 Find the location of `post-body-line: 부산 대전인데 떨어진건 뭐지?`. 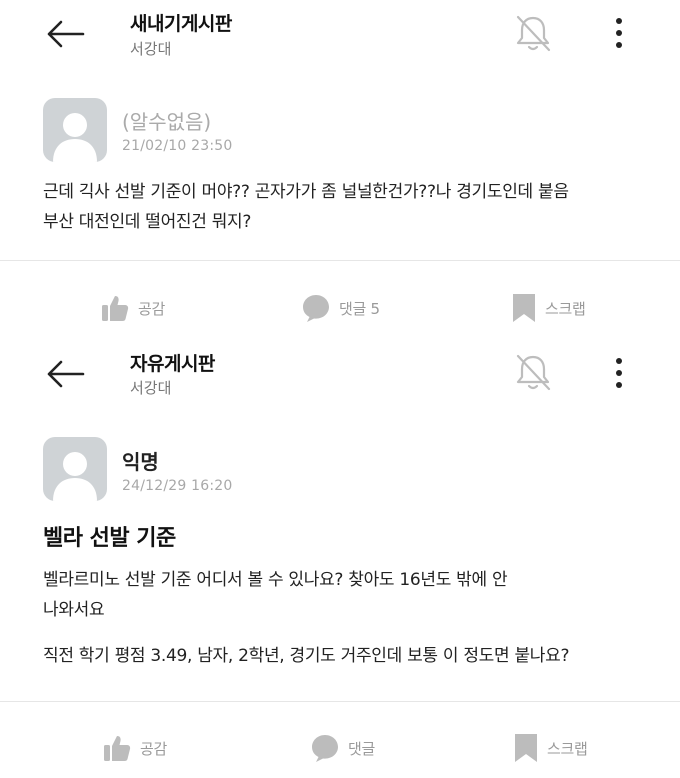

post-body-line: 부산 대전인데 떨어진건 뭐지? is located at coordinates (147, 222).